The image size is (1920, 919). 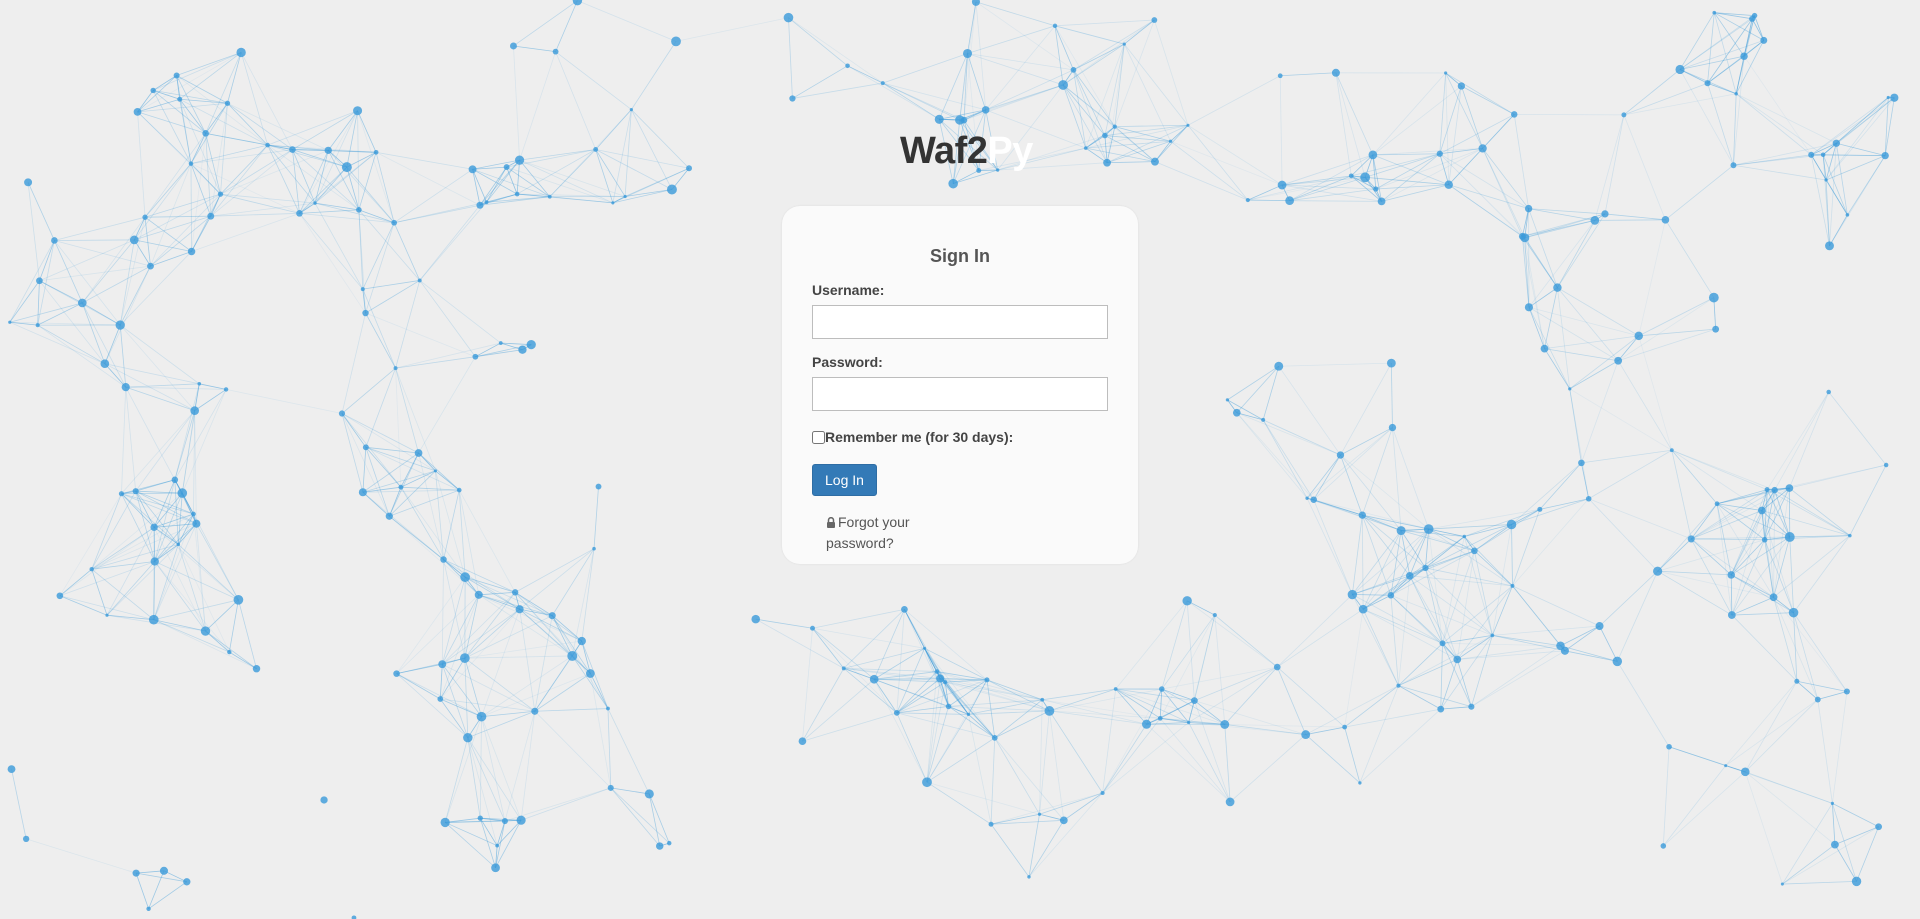 What do you see at coordinates (960, 394) in the screenshot?
I see `password-input` at bounding box center [960, 394].